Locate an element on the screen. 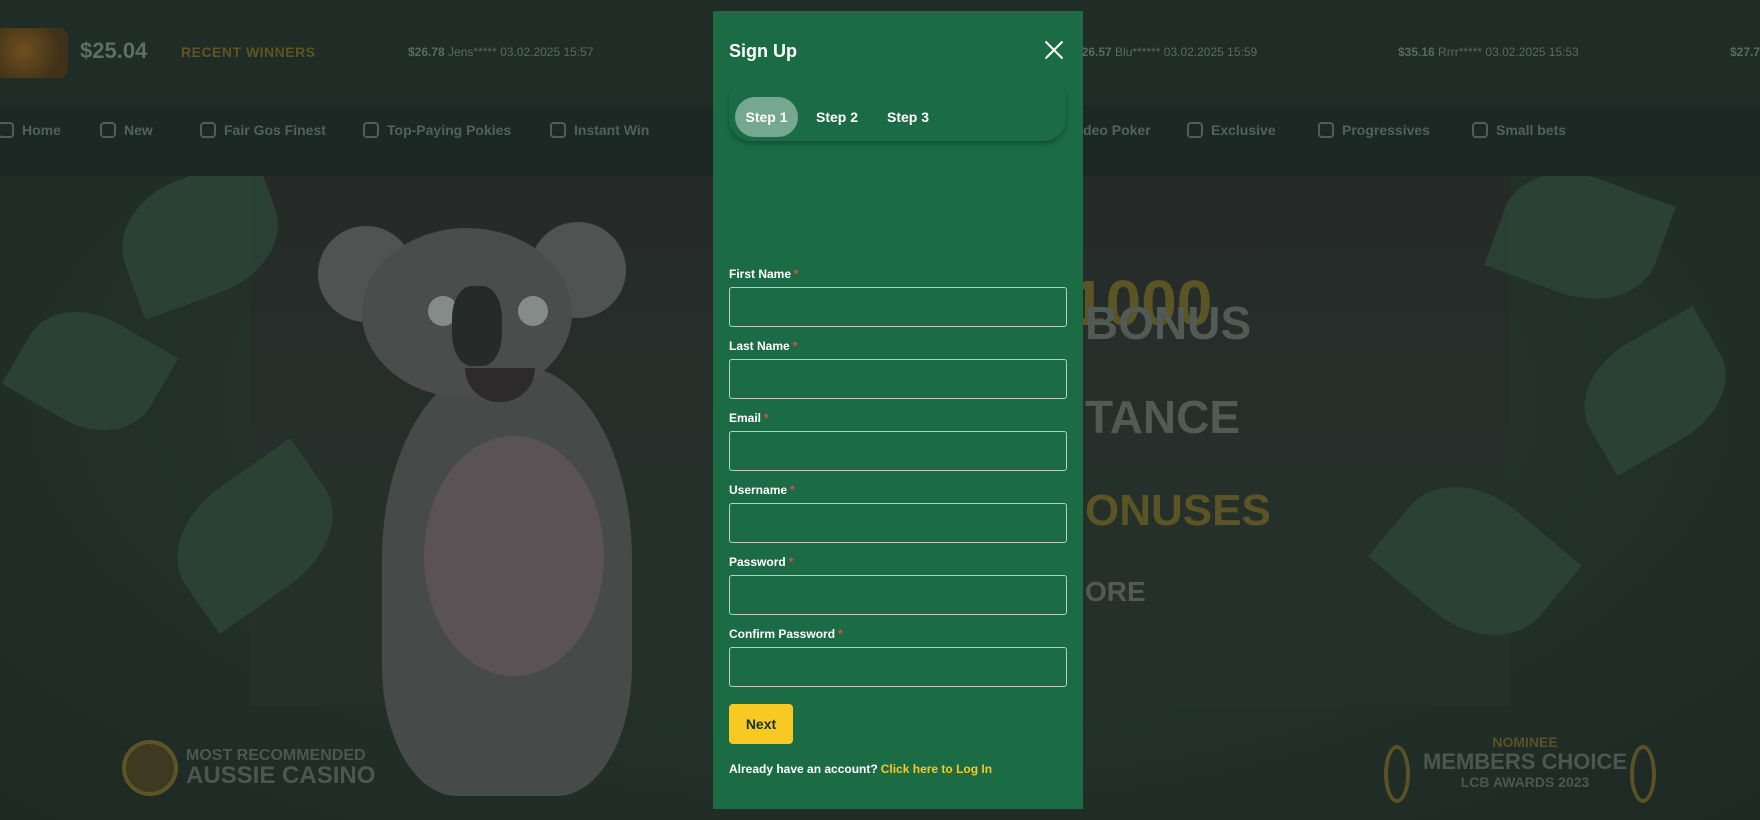 The height and width of the screenshot is (820, 1760). winner-entry: $26.57 Blu****** 03.02.2025 15:59 is located at coordinates (1166, 52).